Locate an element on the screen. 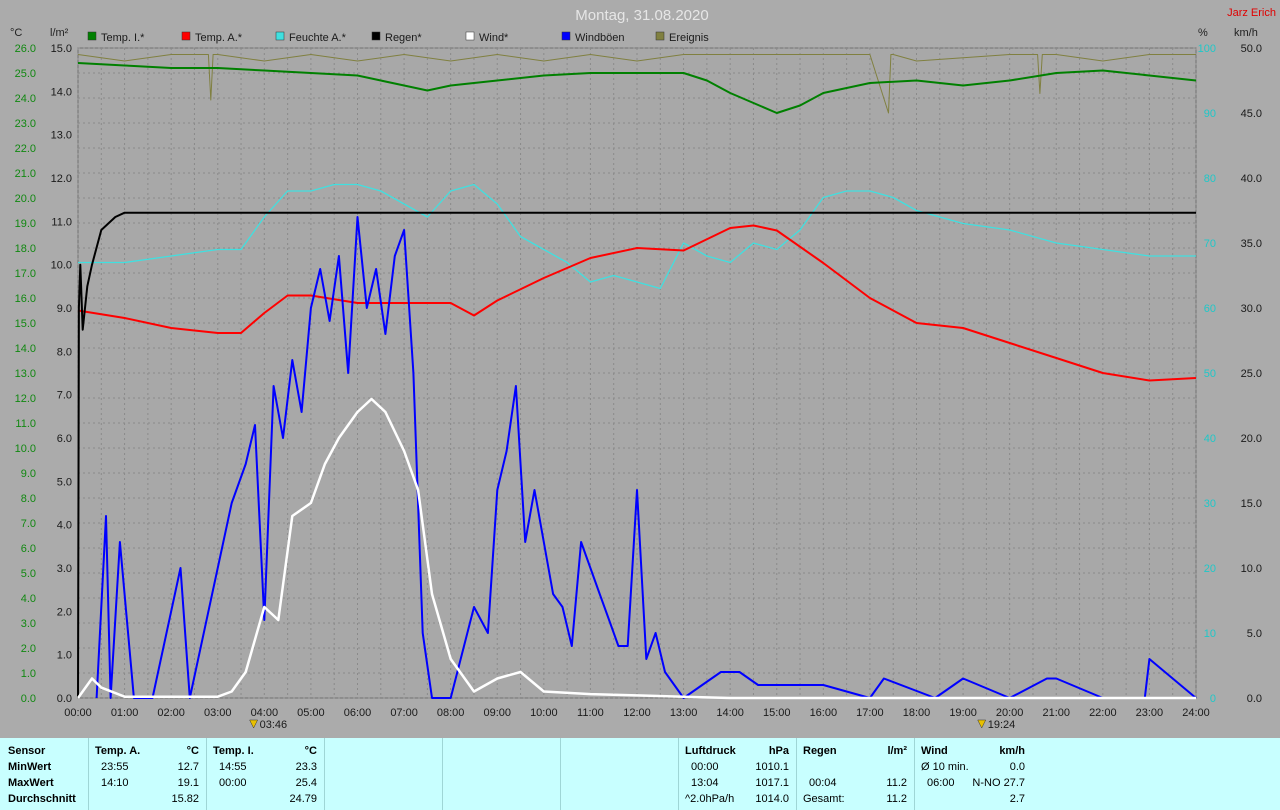 This screenshot has height=810, width=1280. x-tick-label: 10:00 is located at coordinates (544, 713).